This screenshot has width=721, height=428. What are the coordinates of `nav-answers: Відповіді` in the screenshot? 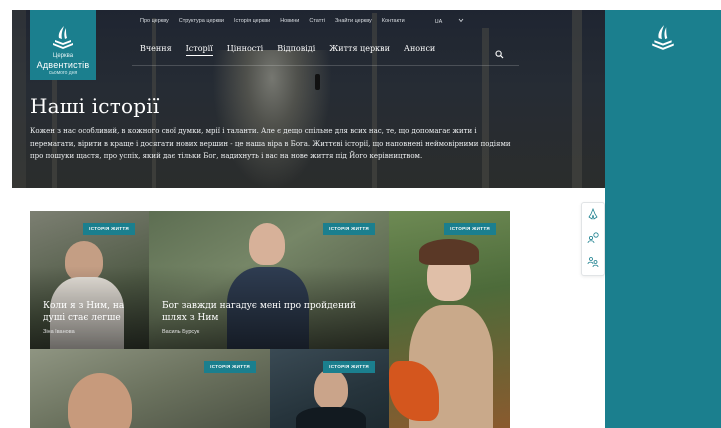 It's located at (296, 50).